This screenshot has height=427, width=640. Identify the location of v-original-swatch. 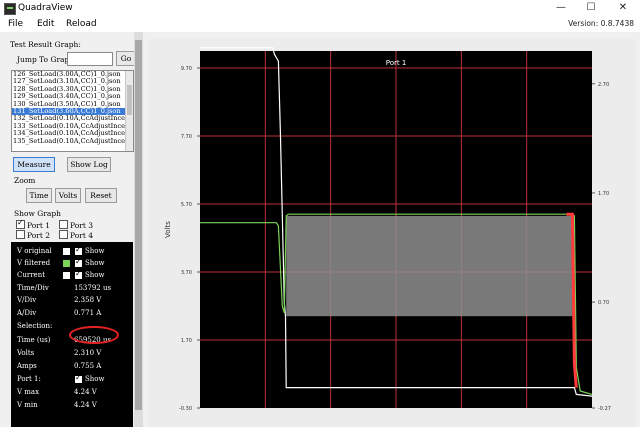
(66, 251).